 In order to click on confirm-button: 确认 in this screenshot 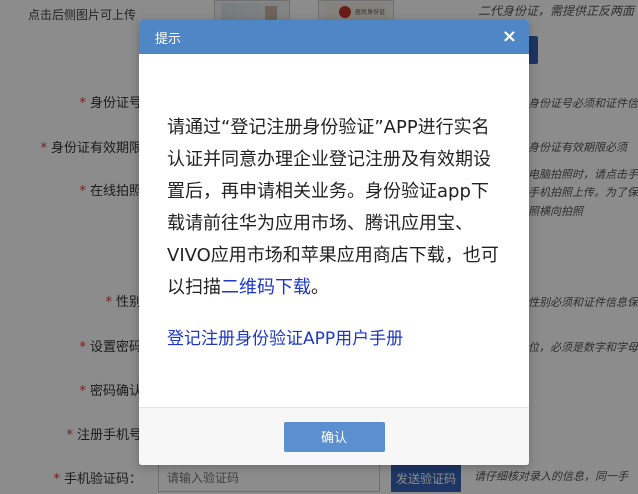, I will do `click(334, 436)`.